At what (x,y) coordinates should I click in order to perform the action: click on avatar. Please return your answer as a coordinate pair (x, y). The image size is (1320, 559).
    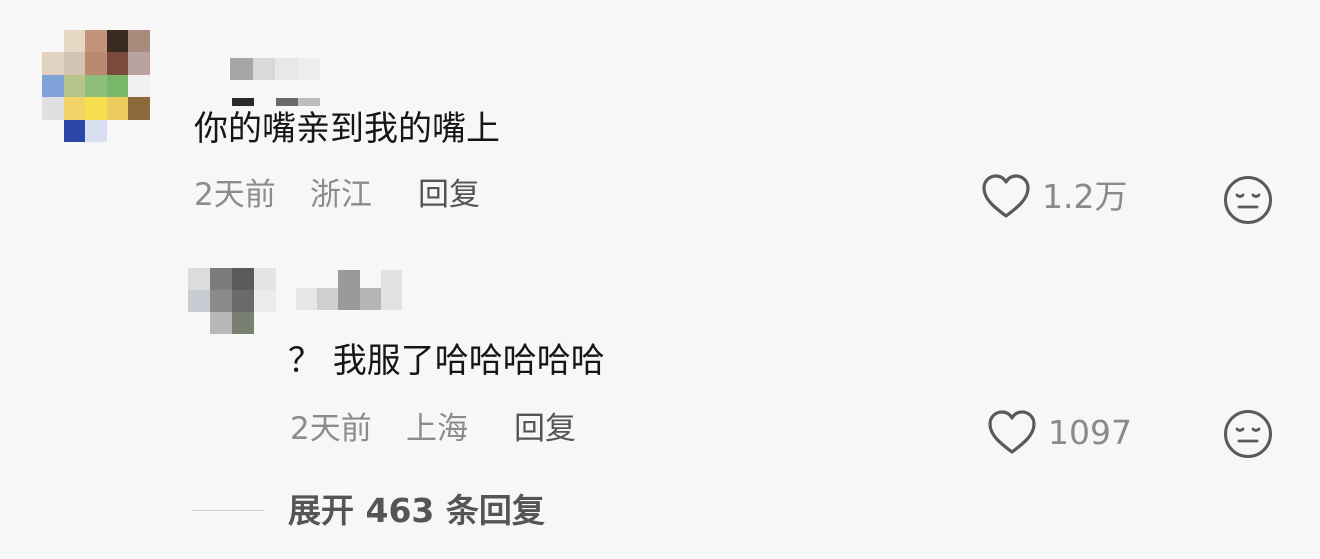
    Looking at the image, I should click on (96, 86).